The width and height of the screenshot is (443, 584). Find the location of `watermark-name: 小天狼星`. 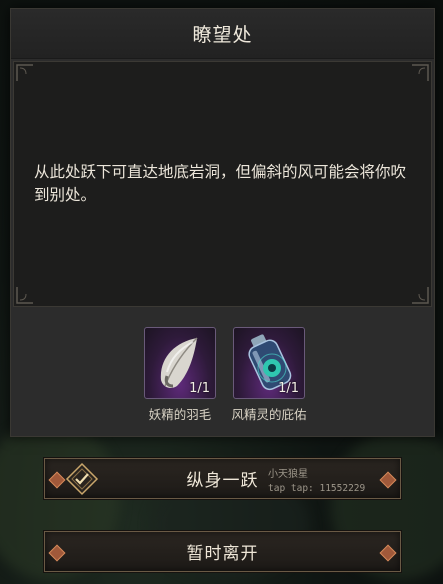

watermark-name: 小天狼星 is located at coordinates (288, 474).